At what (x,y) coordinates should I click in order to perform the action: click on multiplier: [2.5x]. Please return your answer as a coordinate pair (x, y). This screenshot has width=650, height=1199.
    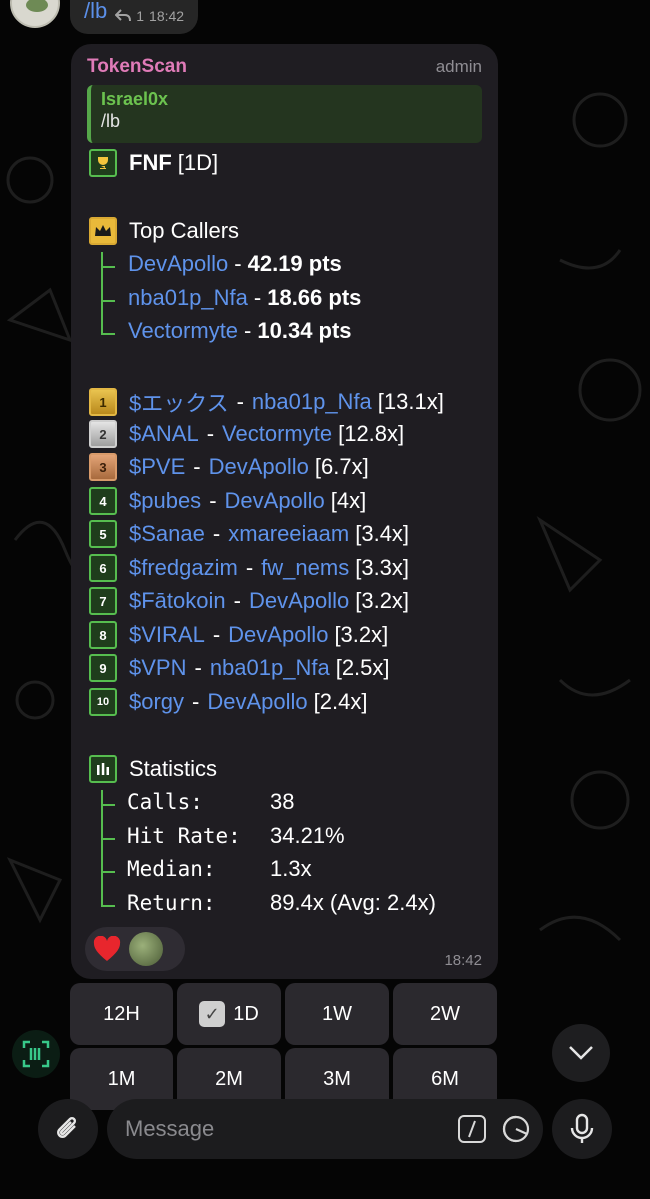
    Looking at the image, I should click on (362, 667).